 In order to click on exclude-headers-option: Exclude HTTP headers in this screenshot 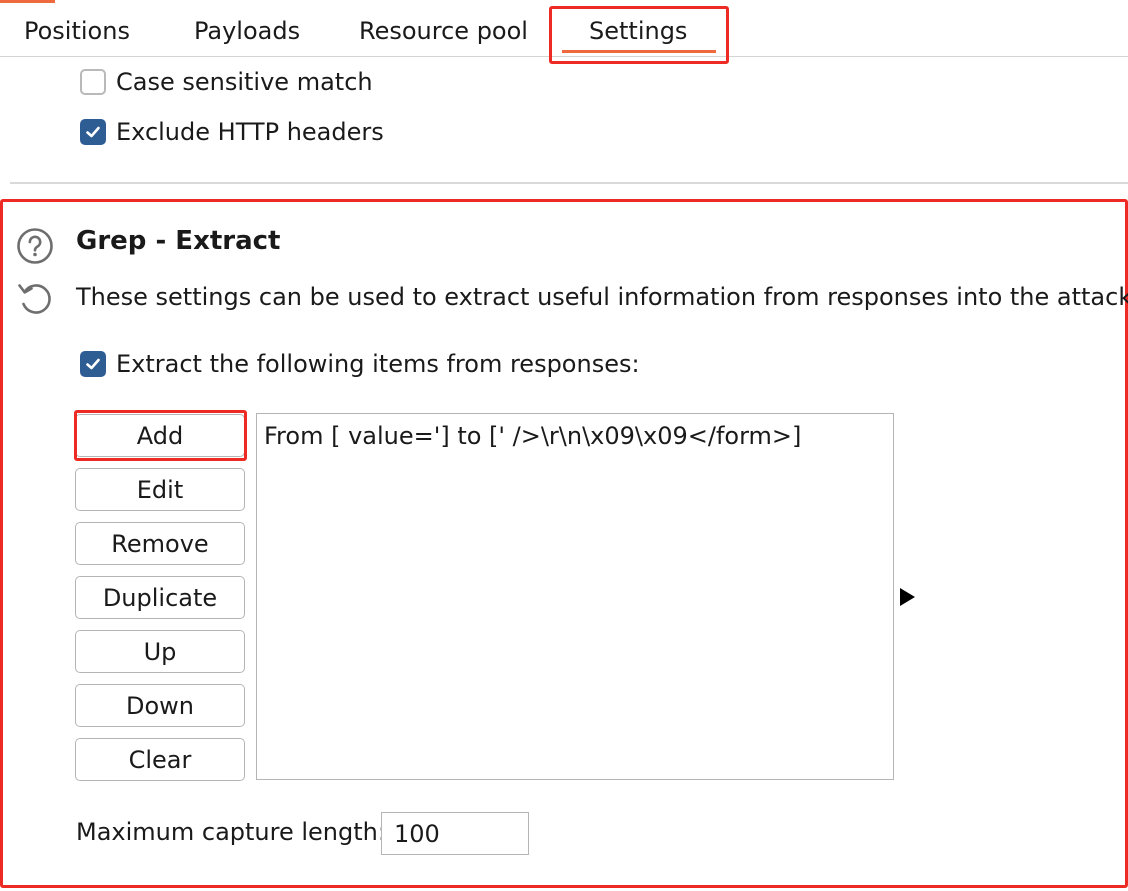, I will do `click(232, 132)`.